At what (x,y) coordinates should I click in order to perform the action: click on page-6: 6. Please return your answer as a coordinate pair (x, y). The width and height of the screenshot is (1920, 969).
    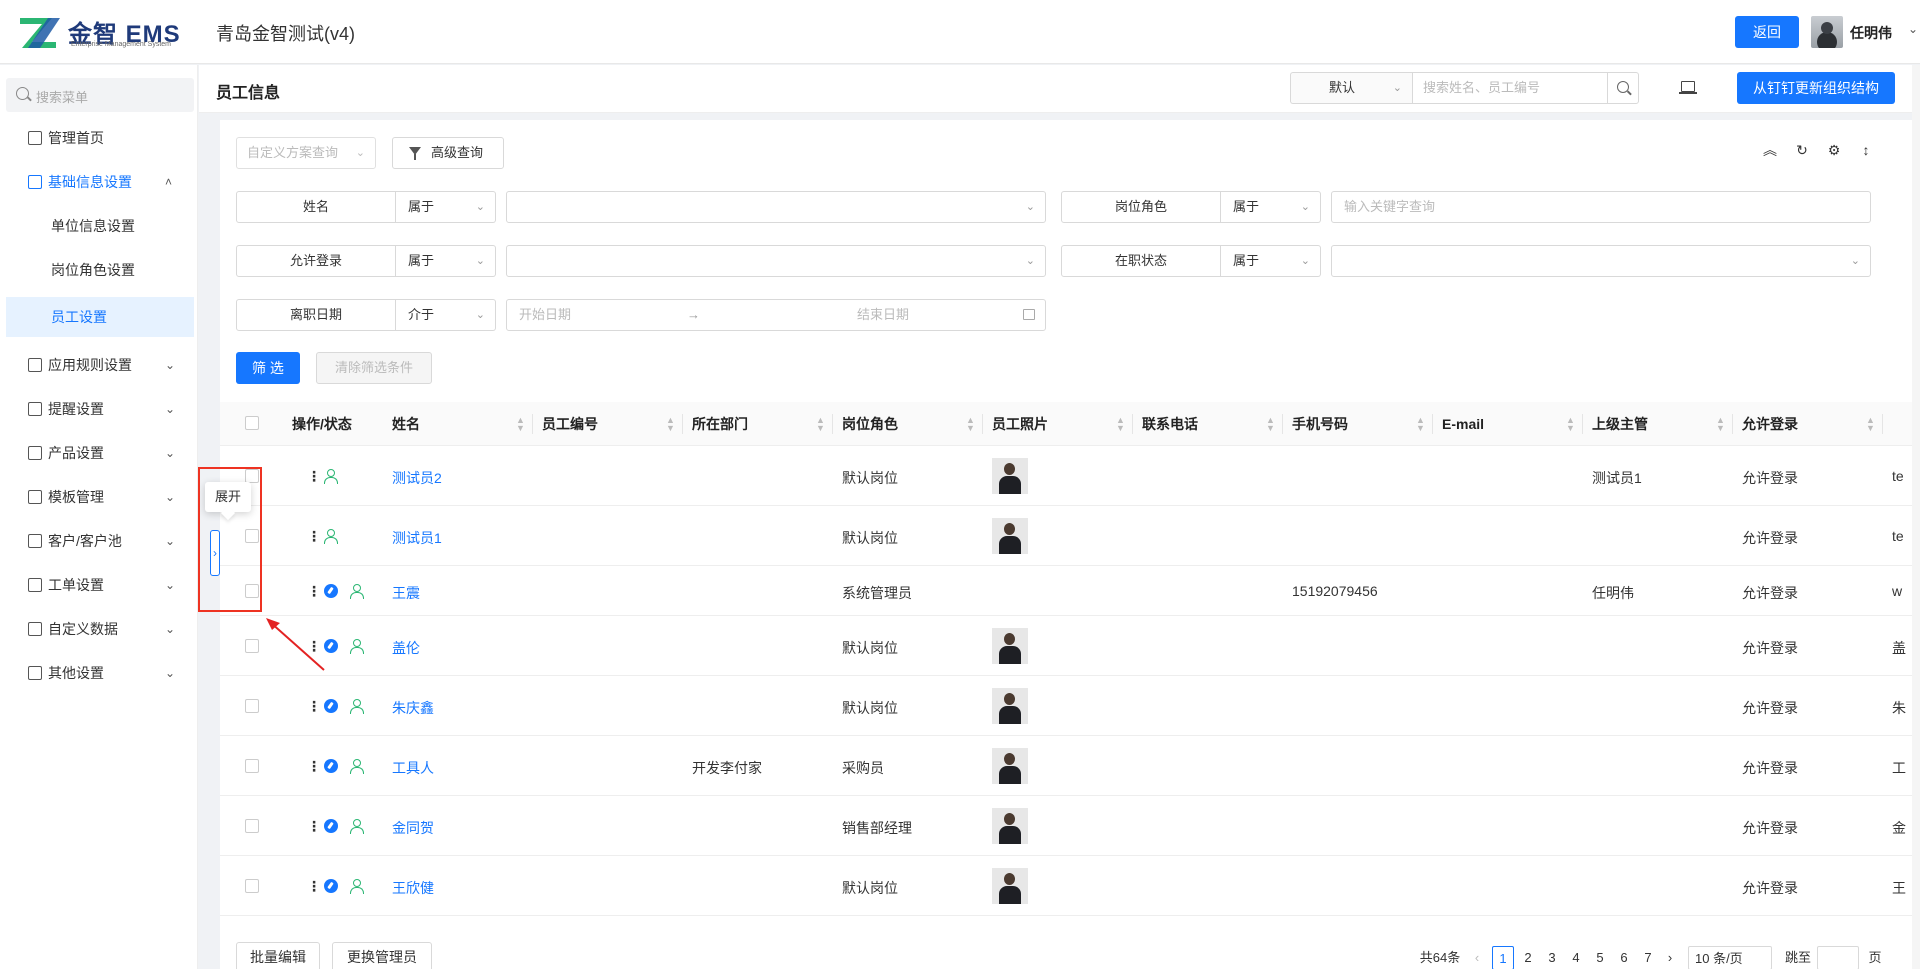
    Looking at the image, I should click on (1624, 957).